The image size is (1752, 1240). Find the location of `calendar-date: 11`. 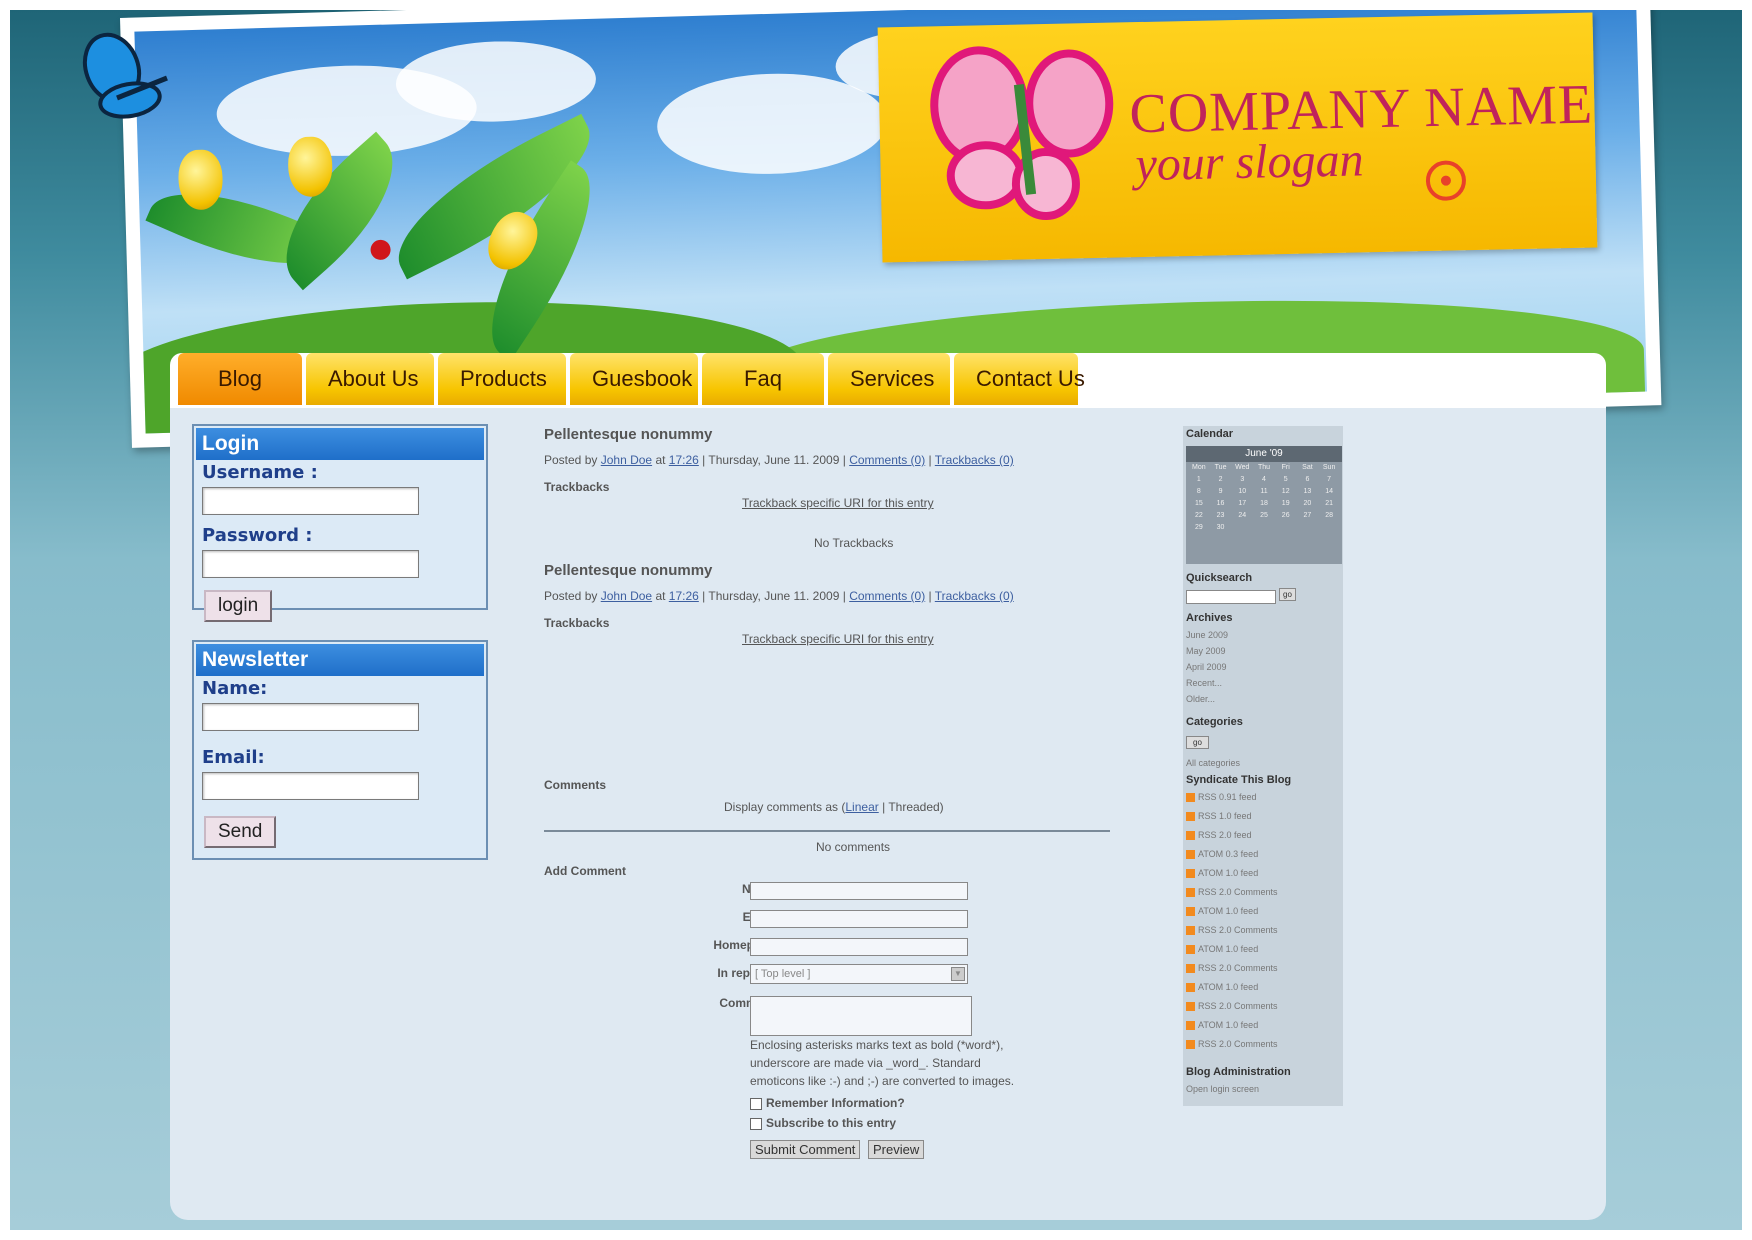

calendar-date: 11 is located at coordinates (1264, 491).